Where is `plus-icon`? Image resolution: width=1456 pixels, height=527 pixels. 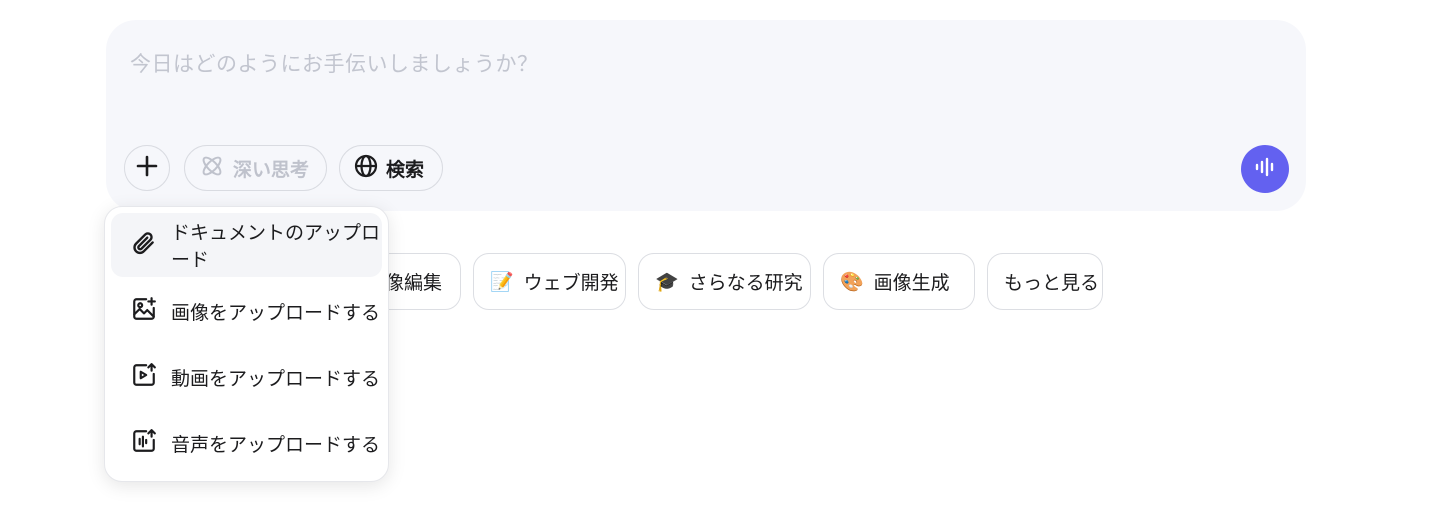 plus-icon is located at coordinates (147, 168).